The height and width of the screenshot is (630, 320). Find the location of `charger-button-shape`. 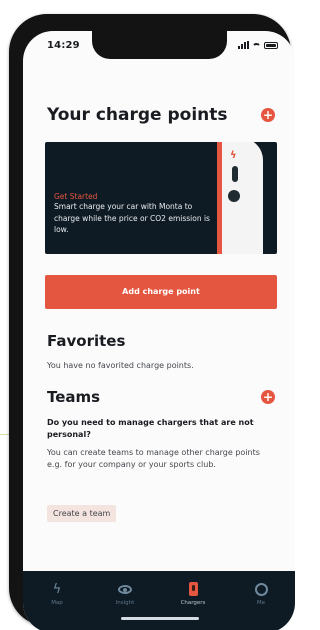

charger-button-shape is located at coordinates (234, 196).